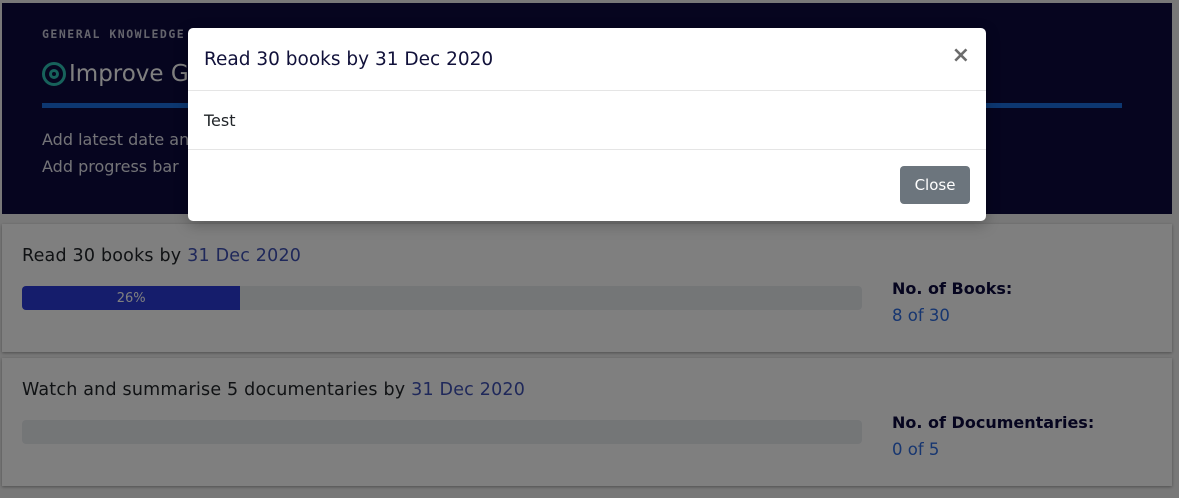 This screenshot has height=498, width=1179. What do you see at coordinates (961, 56) in the screenshot?
I see `close-icon: ×` at bounding box center [961, 56].